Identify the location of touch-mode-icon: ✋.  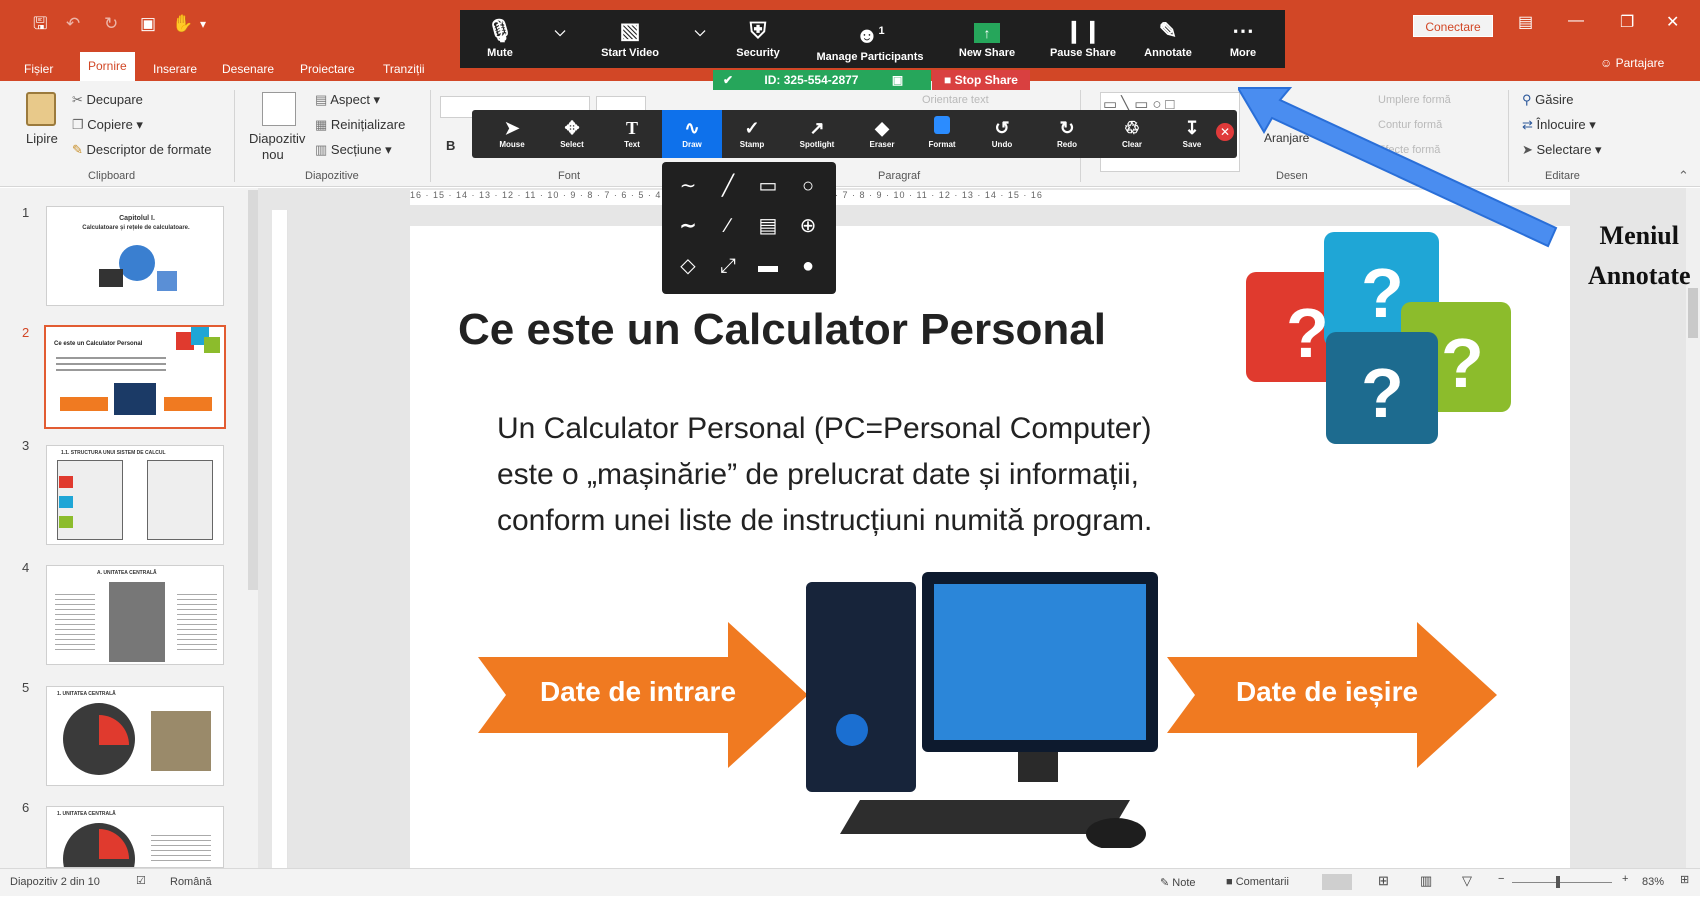
(182, 24).